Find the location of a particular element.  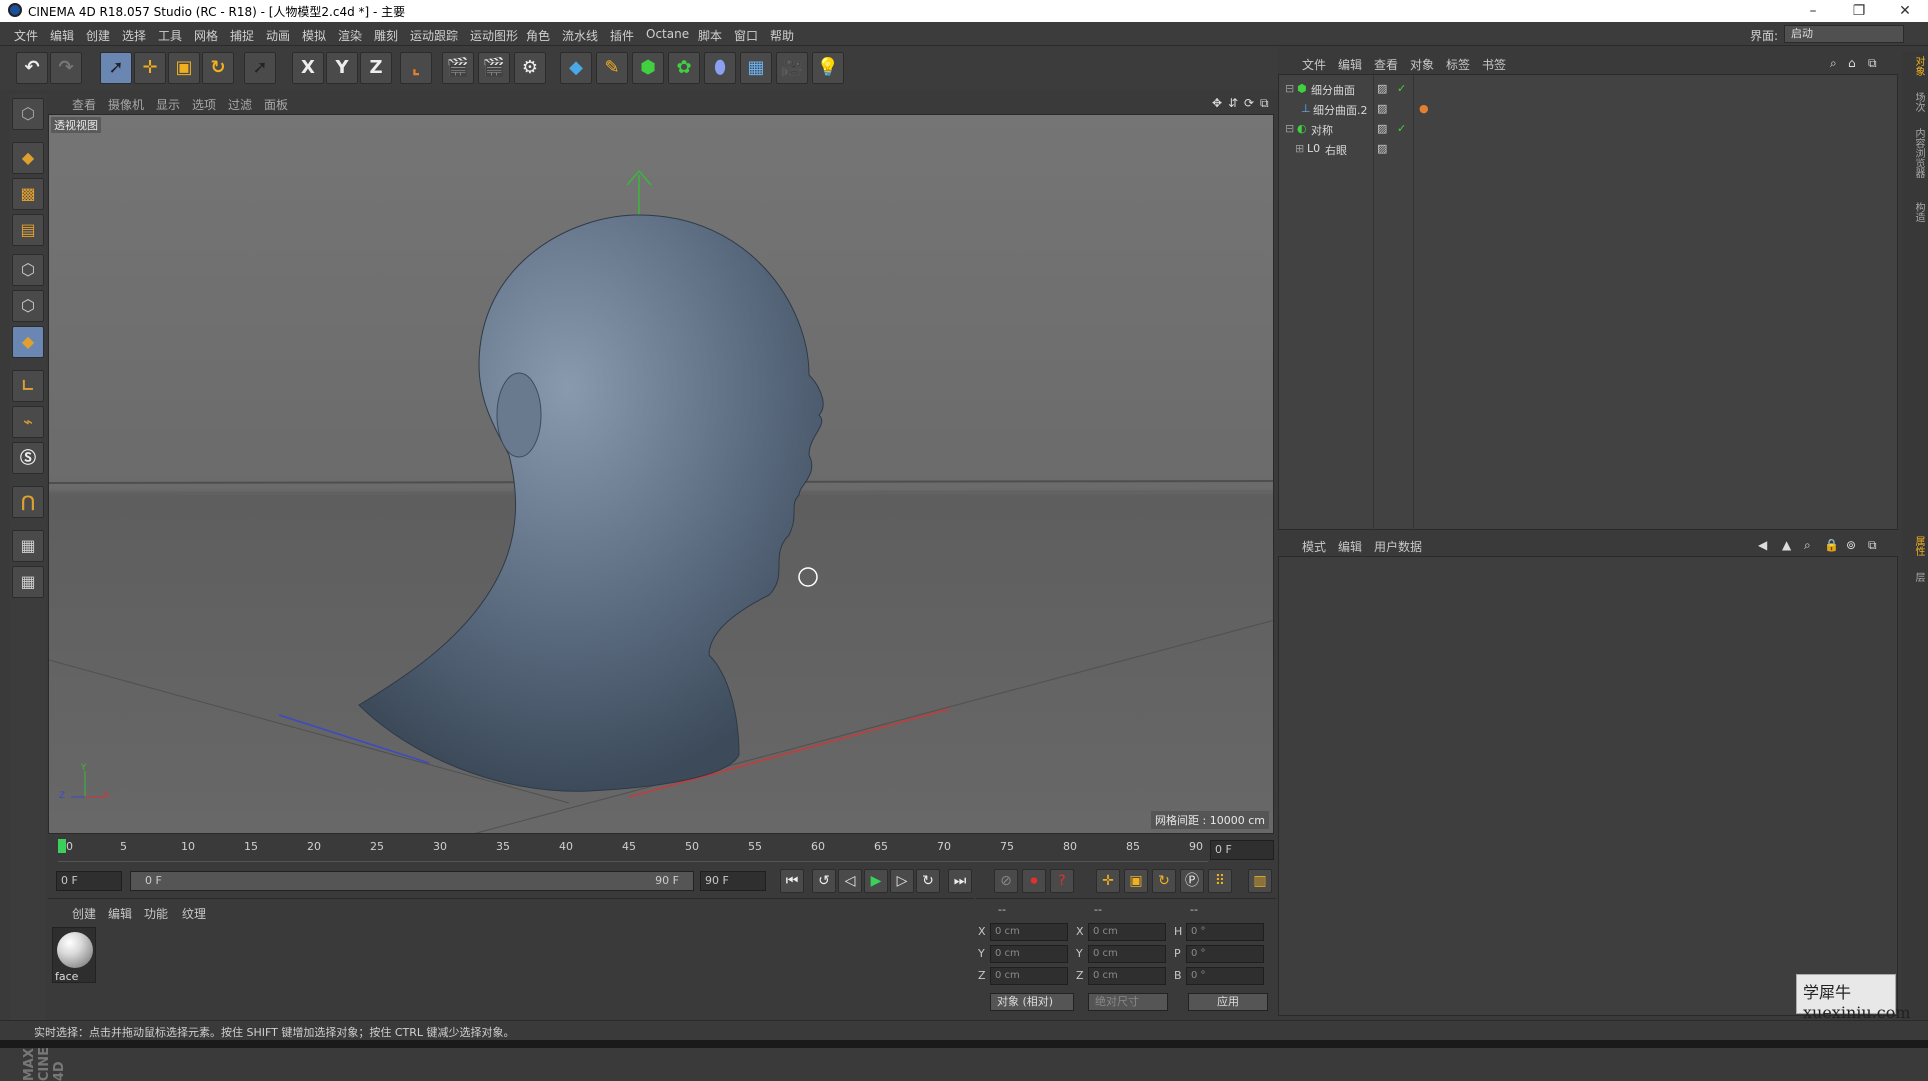

next-key-button: ↻ is located at coordinates (928, 881).